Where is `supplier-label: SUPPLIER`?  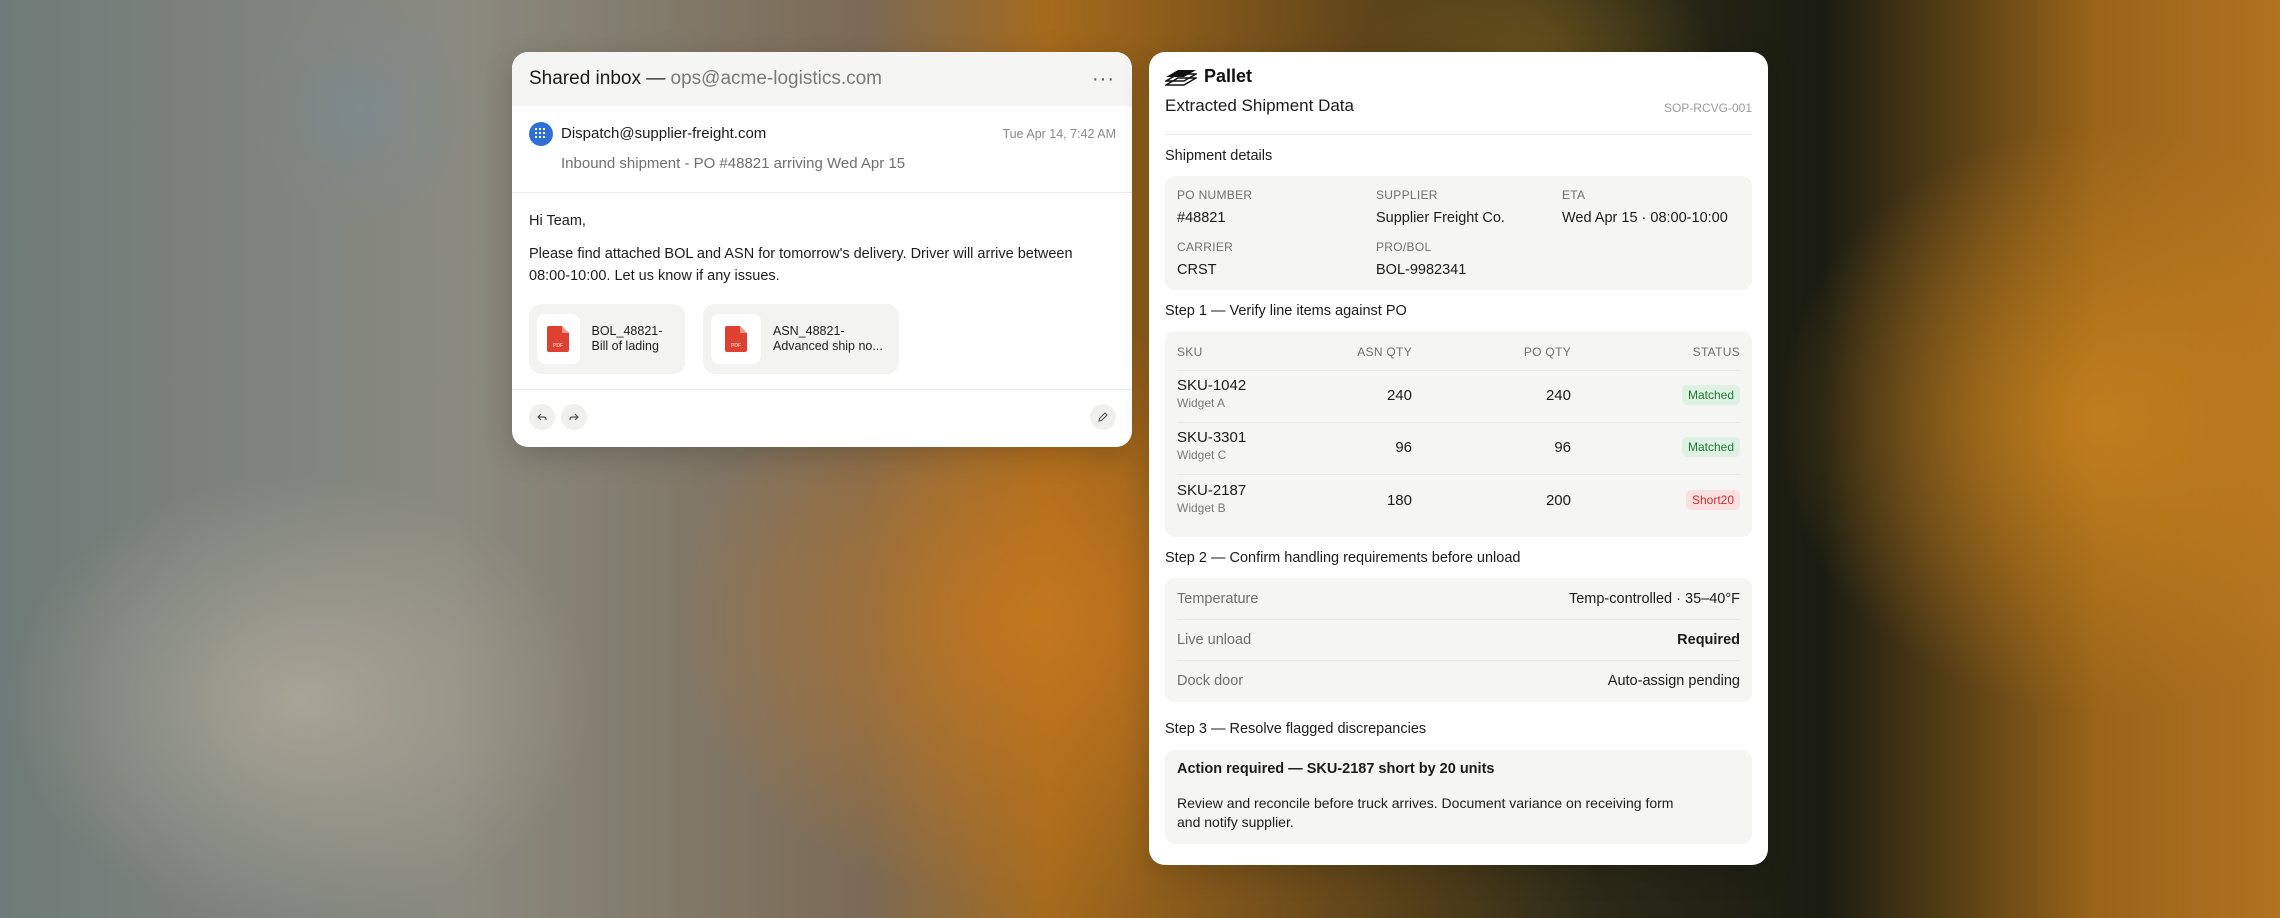 supplier-label: SUPPLIER is located at coordinates (1407, 195).